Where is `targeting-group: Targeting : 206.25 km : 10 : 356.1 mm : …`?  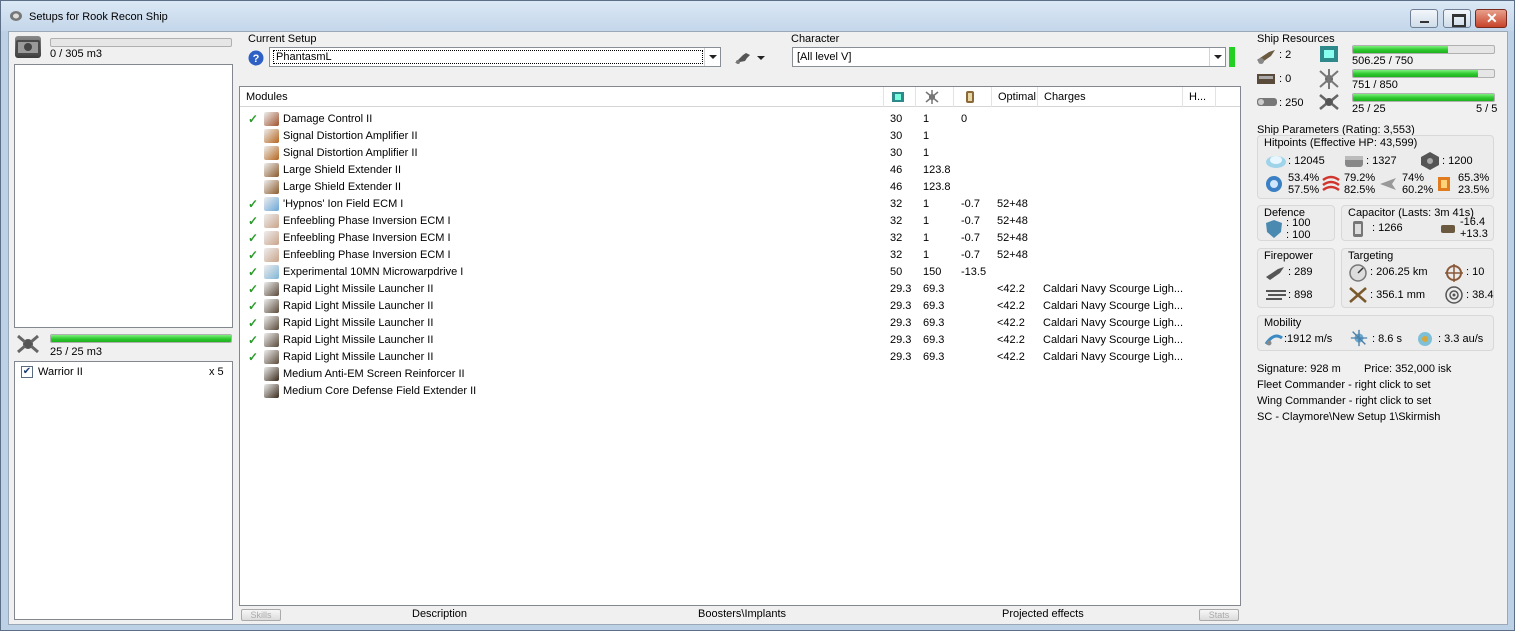 targeting-group: Targeting : 206.25 km : 10 : 356.1 mm : … is located at coordinates (1417, 278).